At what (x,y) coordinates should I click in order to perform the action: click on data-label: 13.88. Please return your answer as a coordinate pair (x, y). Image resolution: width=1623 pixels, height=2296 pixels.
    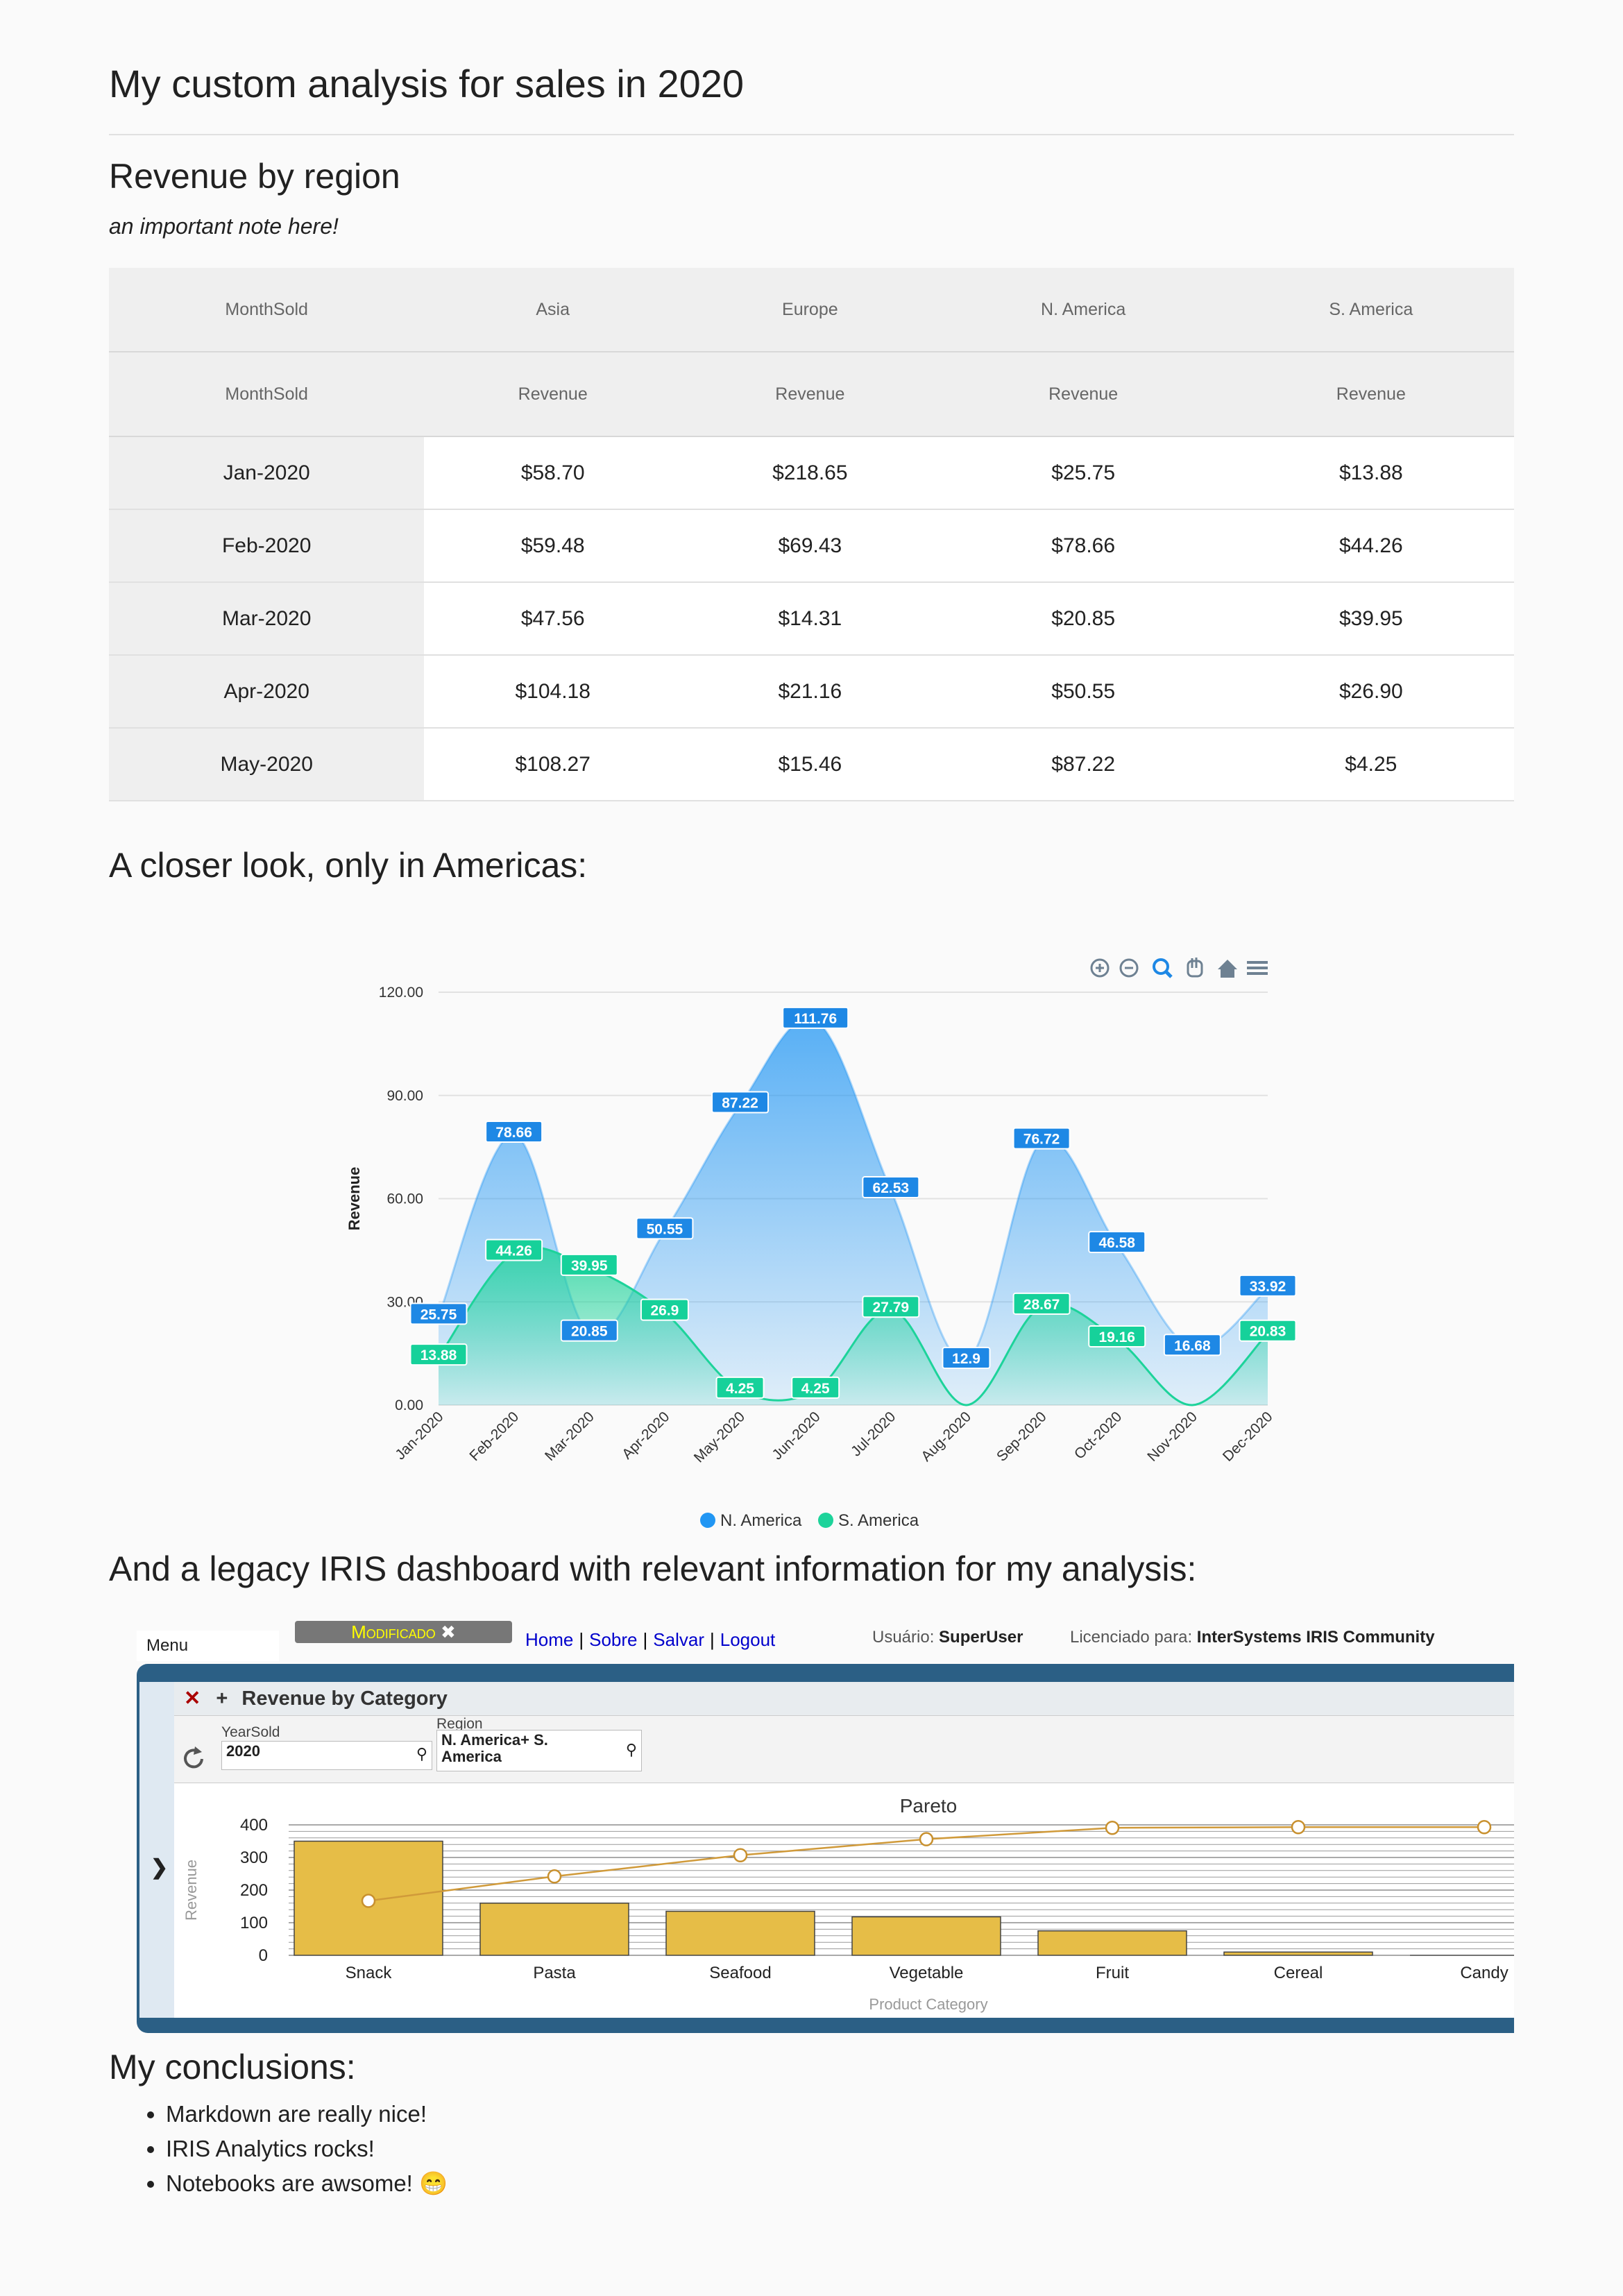
    Looking at the image, I should click on (438, 1355).